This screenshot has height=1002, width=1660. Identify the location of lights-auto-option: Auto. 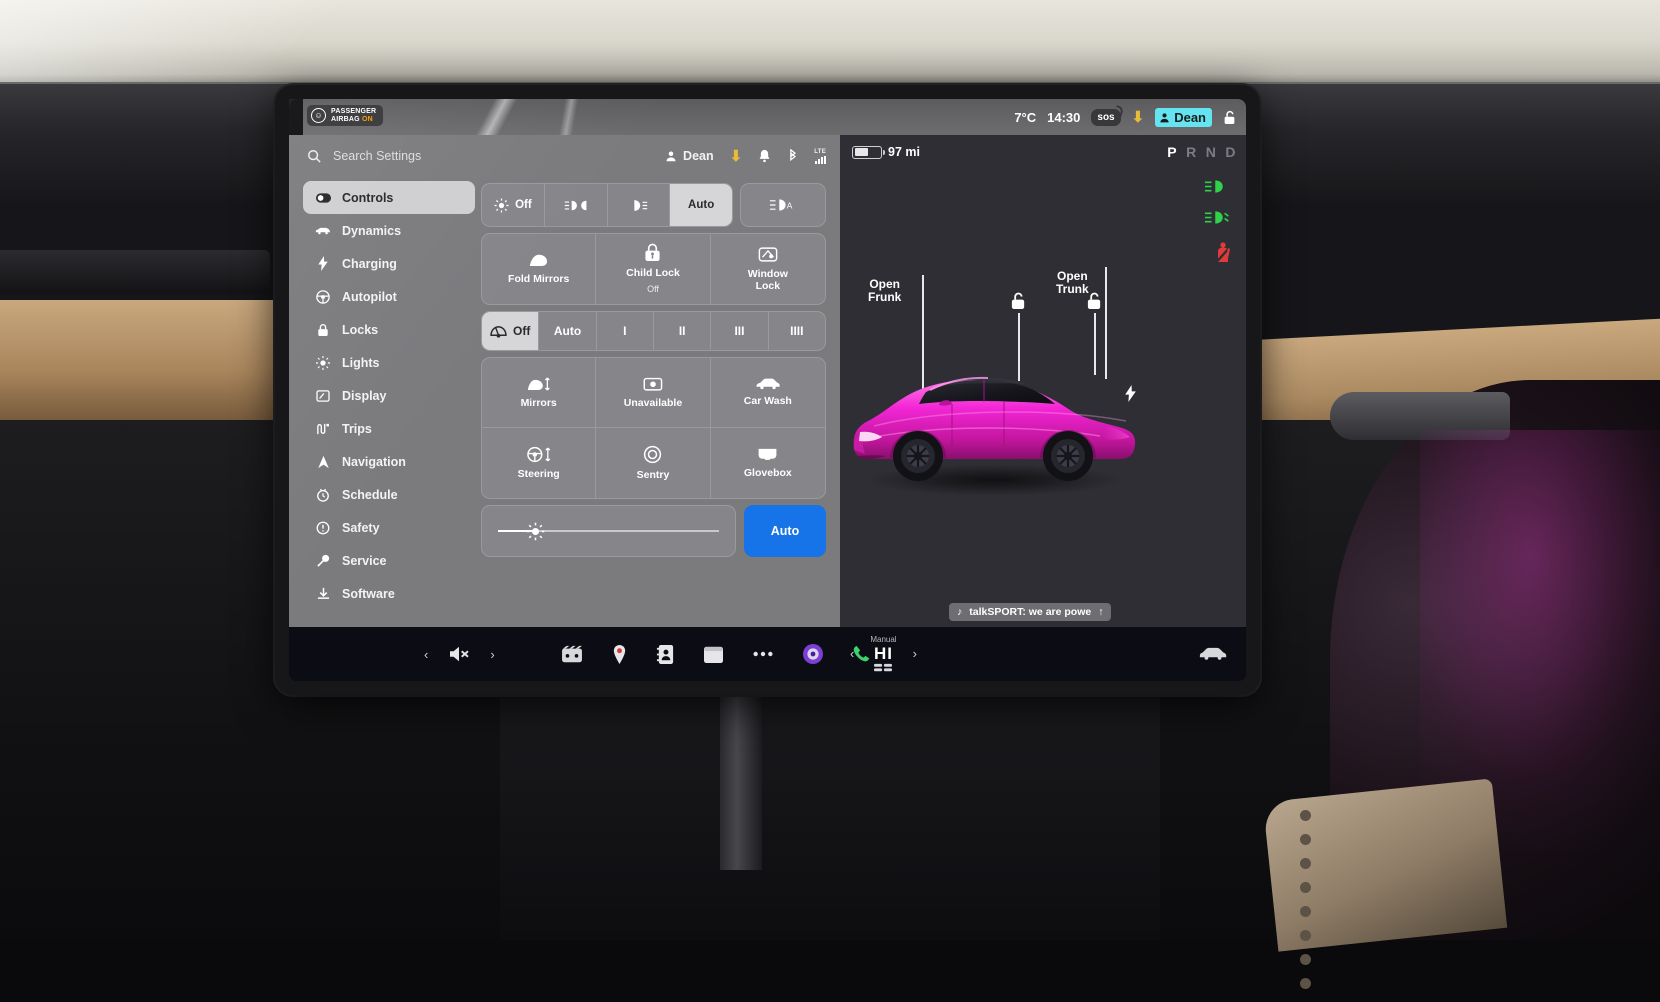
(701, 205).